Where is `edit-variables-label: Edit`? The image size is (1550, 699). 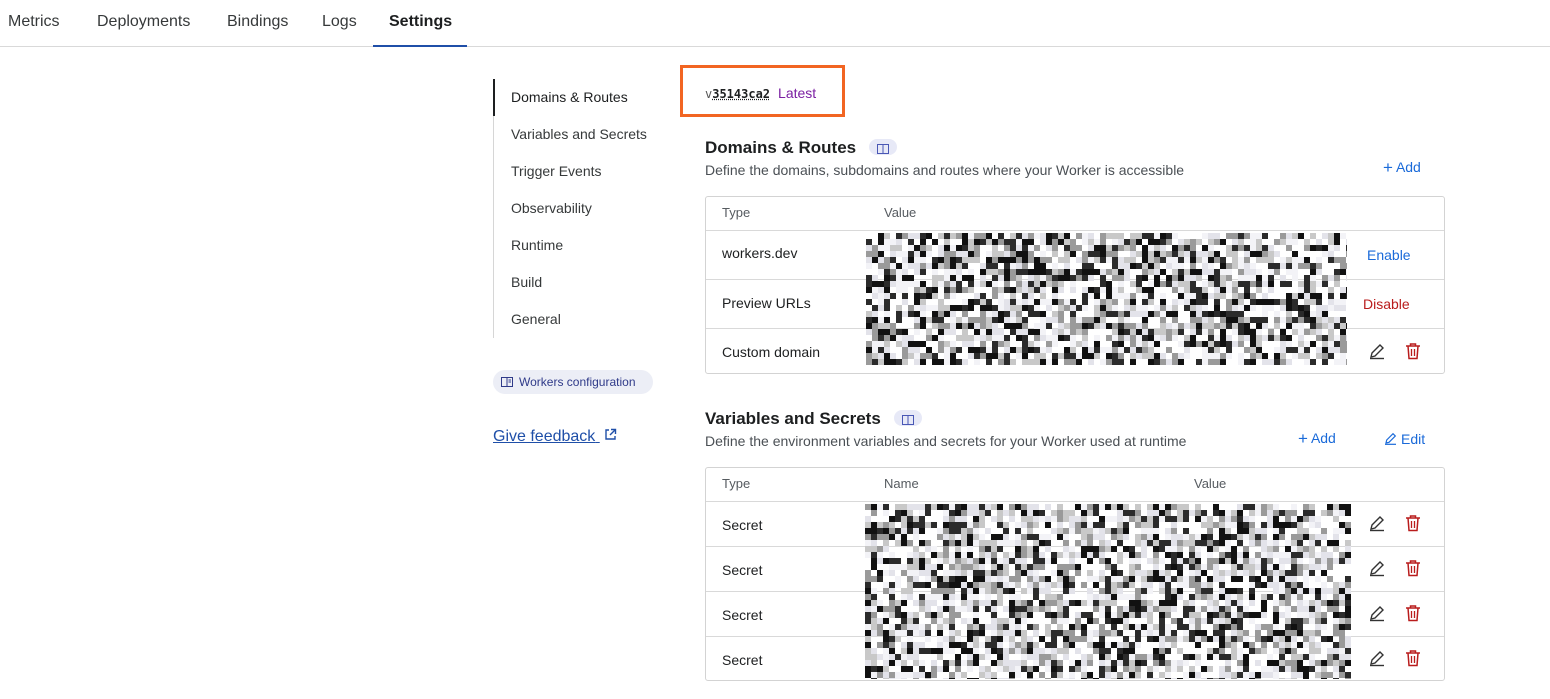 edit-variables-label: Edit is located at coordinates (1413, 439).